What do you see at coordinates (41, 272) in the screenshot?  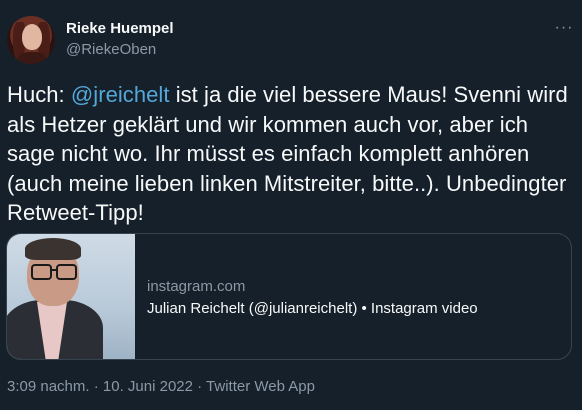 I see `thumbnail-glasses-left` at bounding box center [41, 272].